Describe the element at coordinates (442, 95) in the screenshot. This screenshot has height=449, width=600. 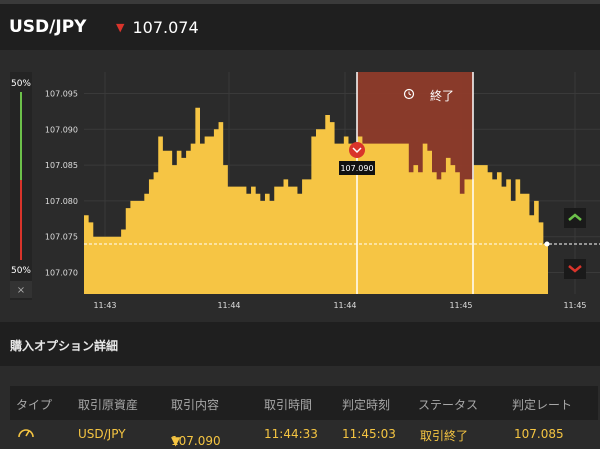
I see `expired-label: 終了` at that location.